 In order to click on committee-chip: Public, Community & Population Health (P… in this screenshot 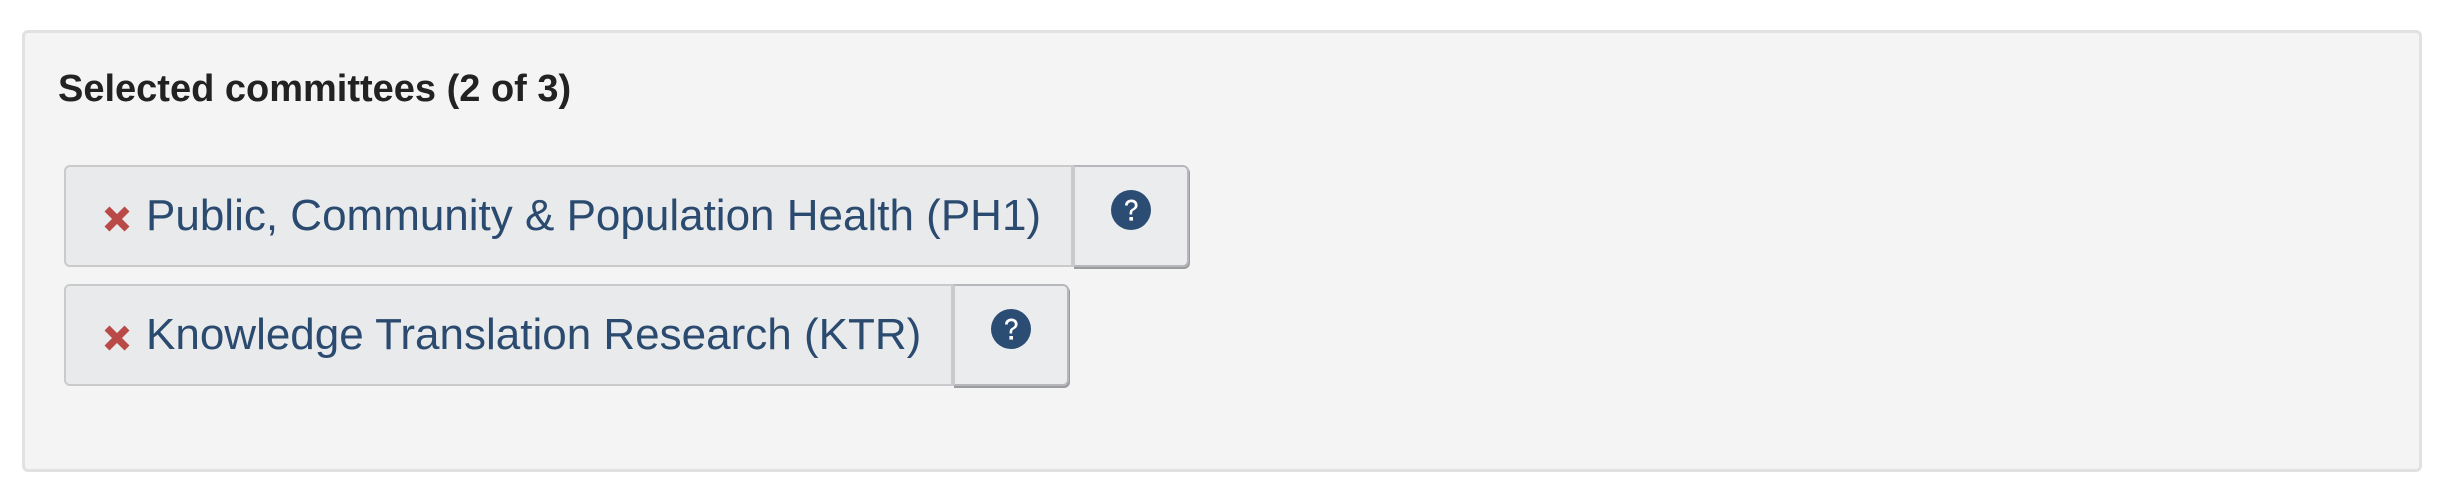, I will do `click(627, 216)`.